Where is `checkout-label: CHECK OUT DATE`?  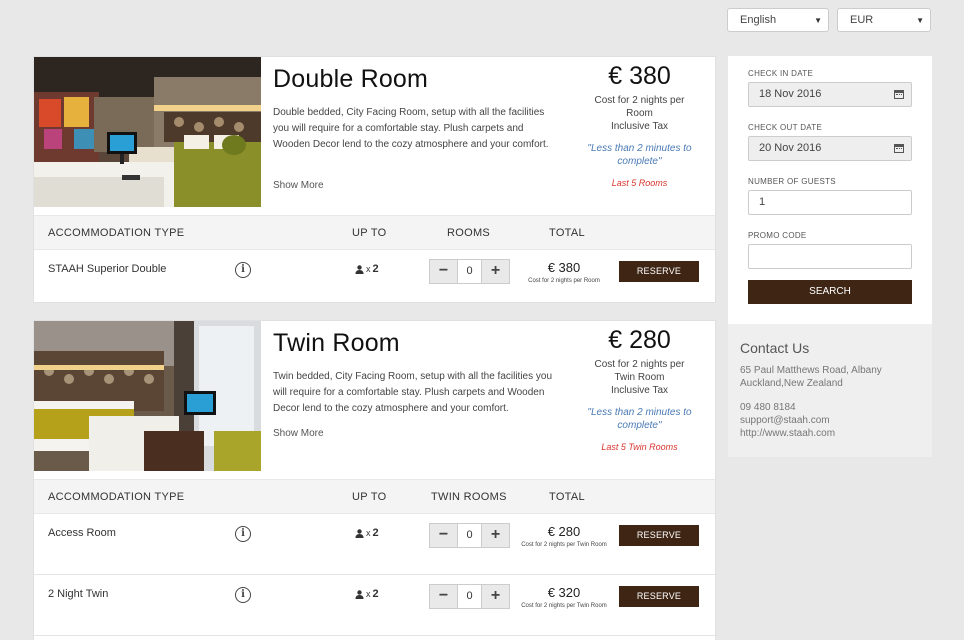 checkout-label: CHECK OUT DATE is located at coordinates (785, 127).